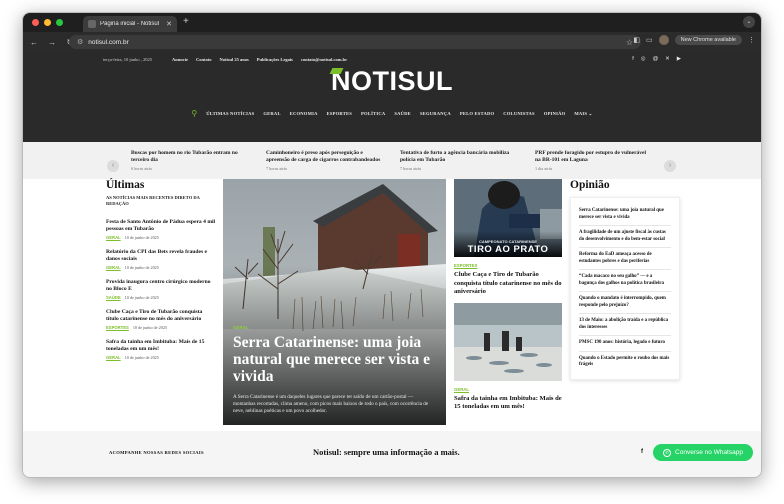 The image size is (784, 504). I want to click on minimize-window-button, so click(47, 22).